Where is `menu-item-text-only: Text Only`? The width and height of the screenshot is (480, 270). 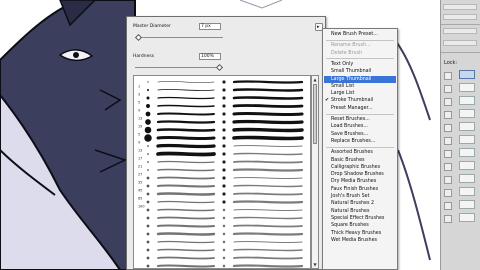 menu-item-text-only: Text Only is located at coordinates (360, 64).